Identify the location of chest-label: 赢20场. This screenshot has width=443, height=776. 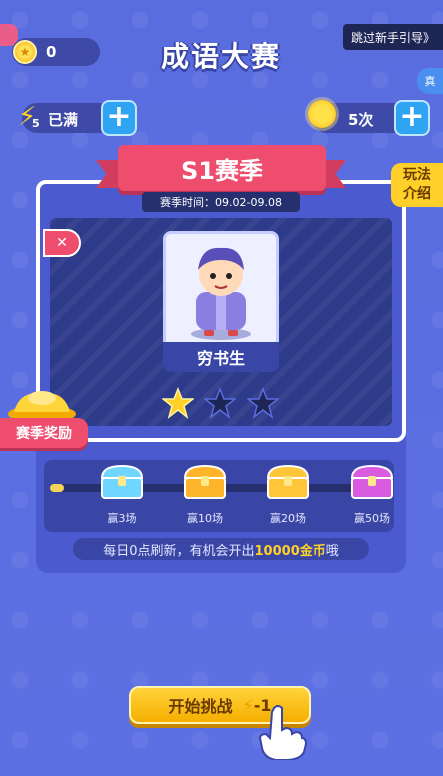
(288, 518).